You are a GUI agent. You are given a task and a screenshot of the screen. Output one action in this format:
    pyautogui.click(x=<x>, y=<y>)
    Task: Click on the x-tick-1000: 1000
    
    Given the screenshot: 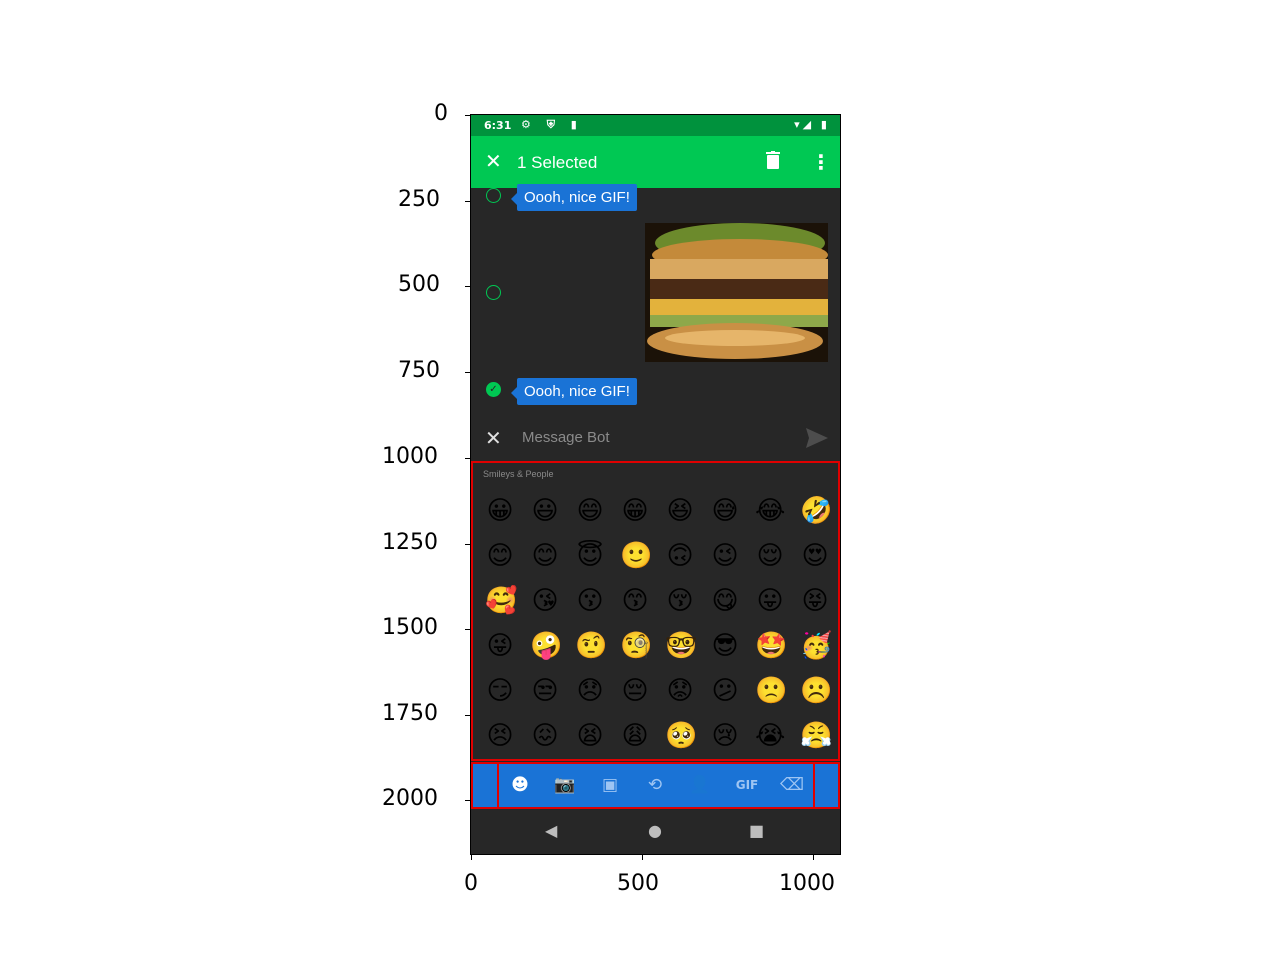 What is the action you would take?
    pyautogui.click(x=807, y=883)
    